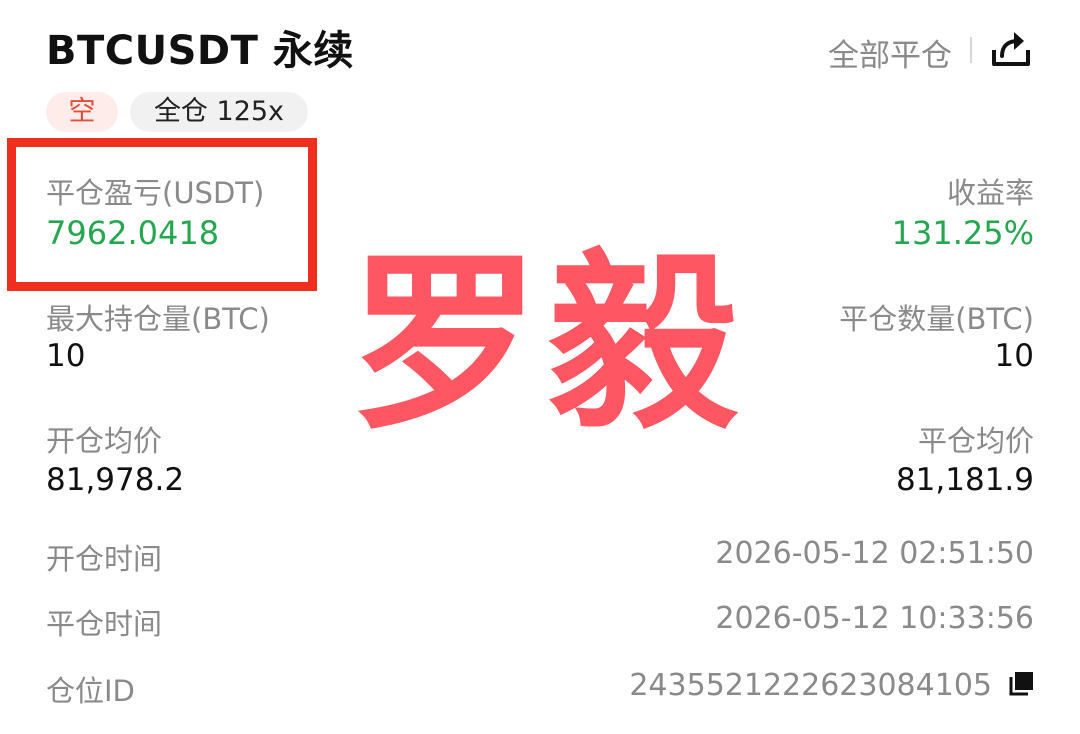 The width and height of the screenshot is (1080, 734). Describe the element at coordinates (975, 441) in the screenshot. I see `close-avg-label: 平仓均价` at that location.